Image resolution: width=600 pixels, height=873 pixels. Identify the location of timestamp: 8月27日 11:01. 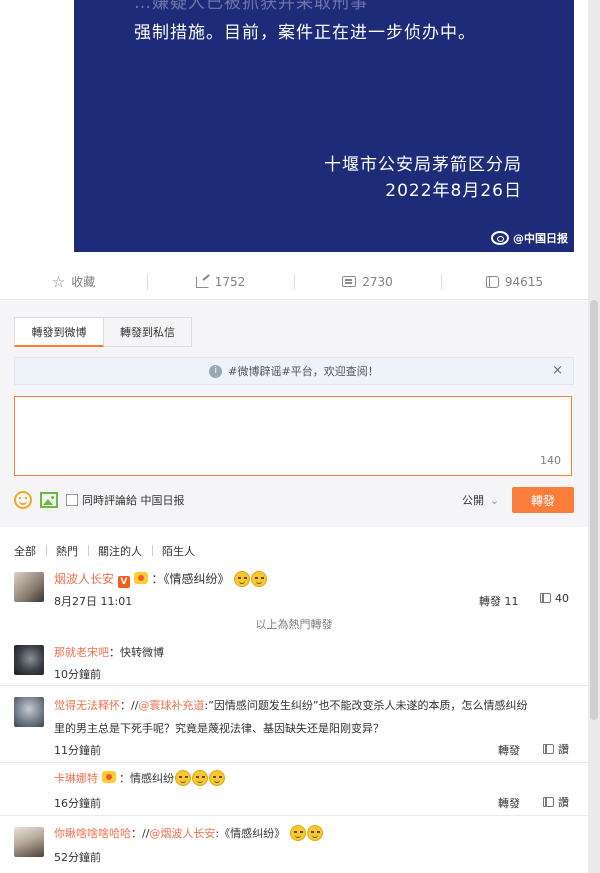
(93, 601).